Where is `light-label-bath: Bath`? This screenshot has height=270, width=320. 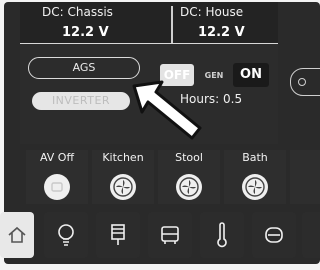 light-label-bath: Bath is located at coordinates (255, 157).